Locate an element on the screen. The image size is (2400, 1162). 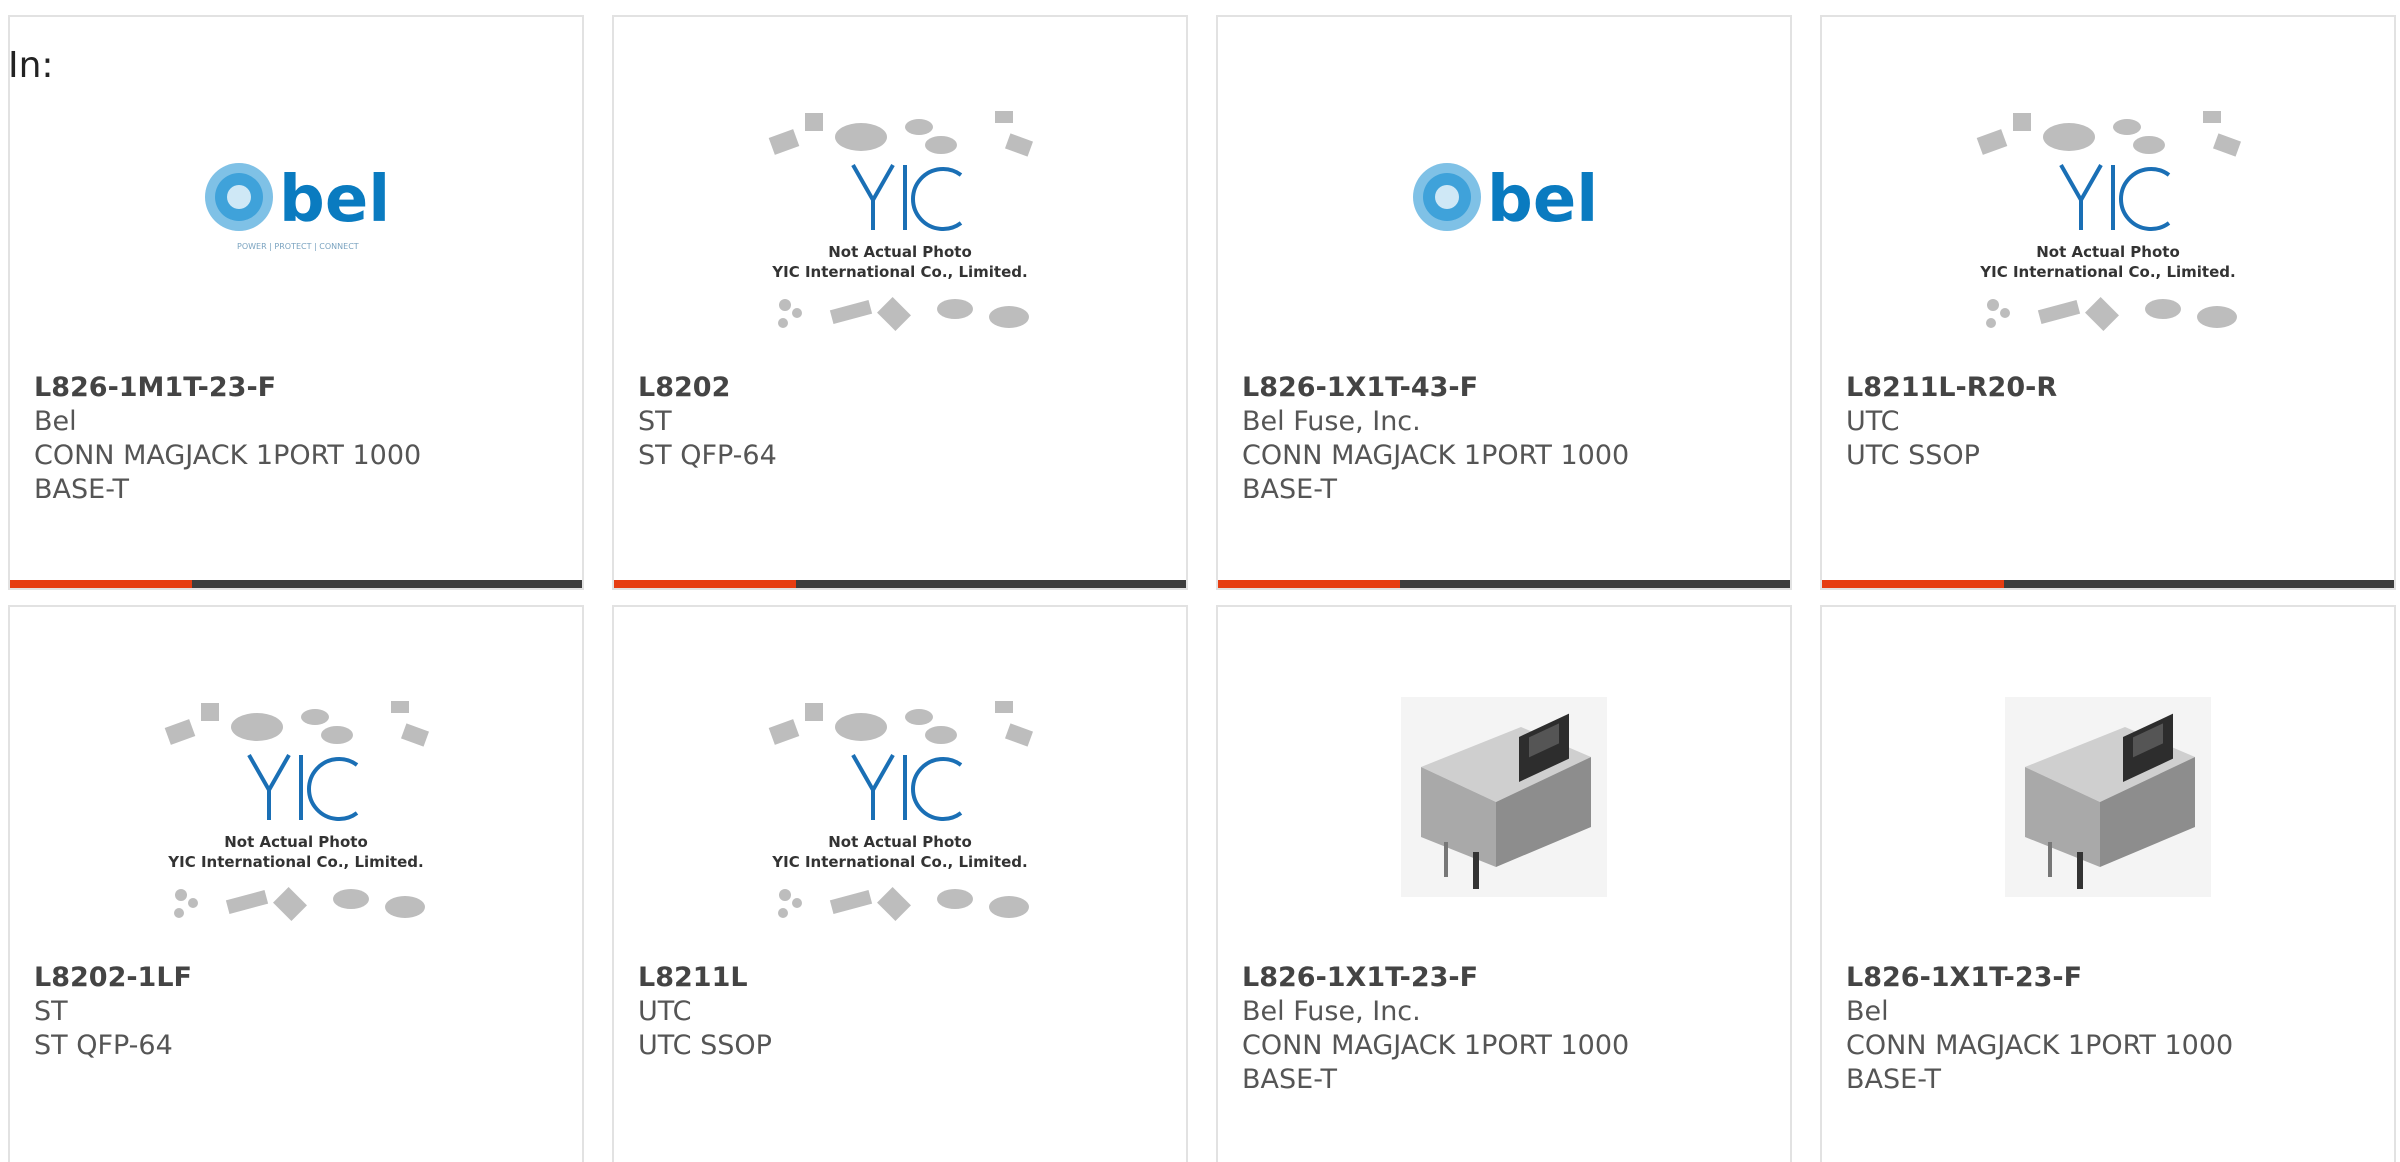
part-number: L826-1X1T-43-F is located at coordinates (1452, 388).